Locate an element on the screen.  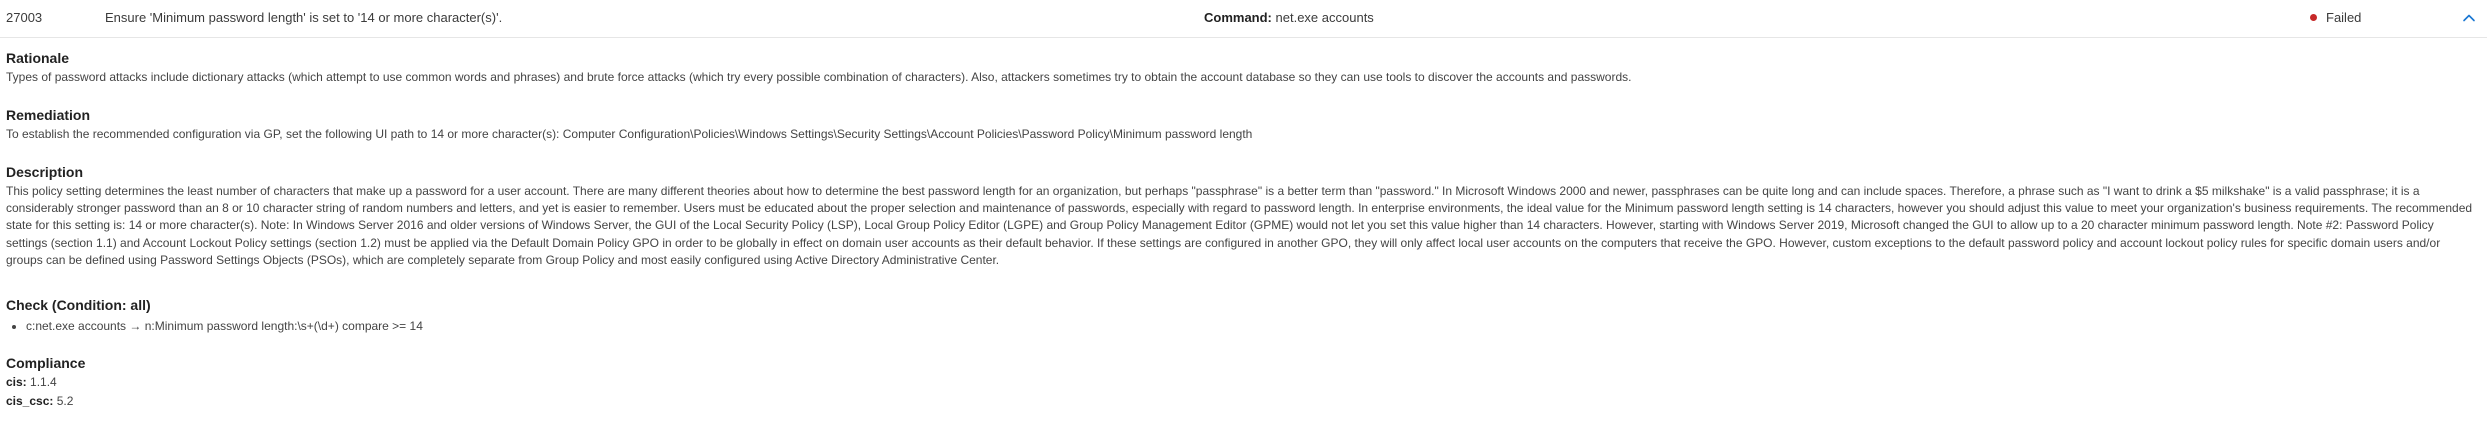
compliance-section: Compliance cis: 1.1.4 cis_csc: 5.2 is located at coordinates (1241, 382).